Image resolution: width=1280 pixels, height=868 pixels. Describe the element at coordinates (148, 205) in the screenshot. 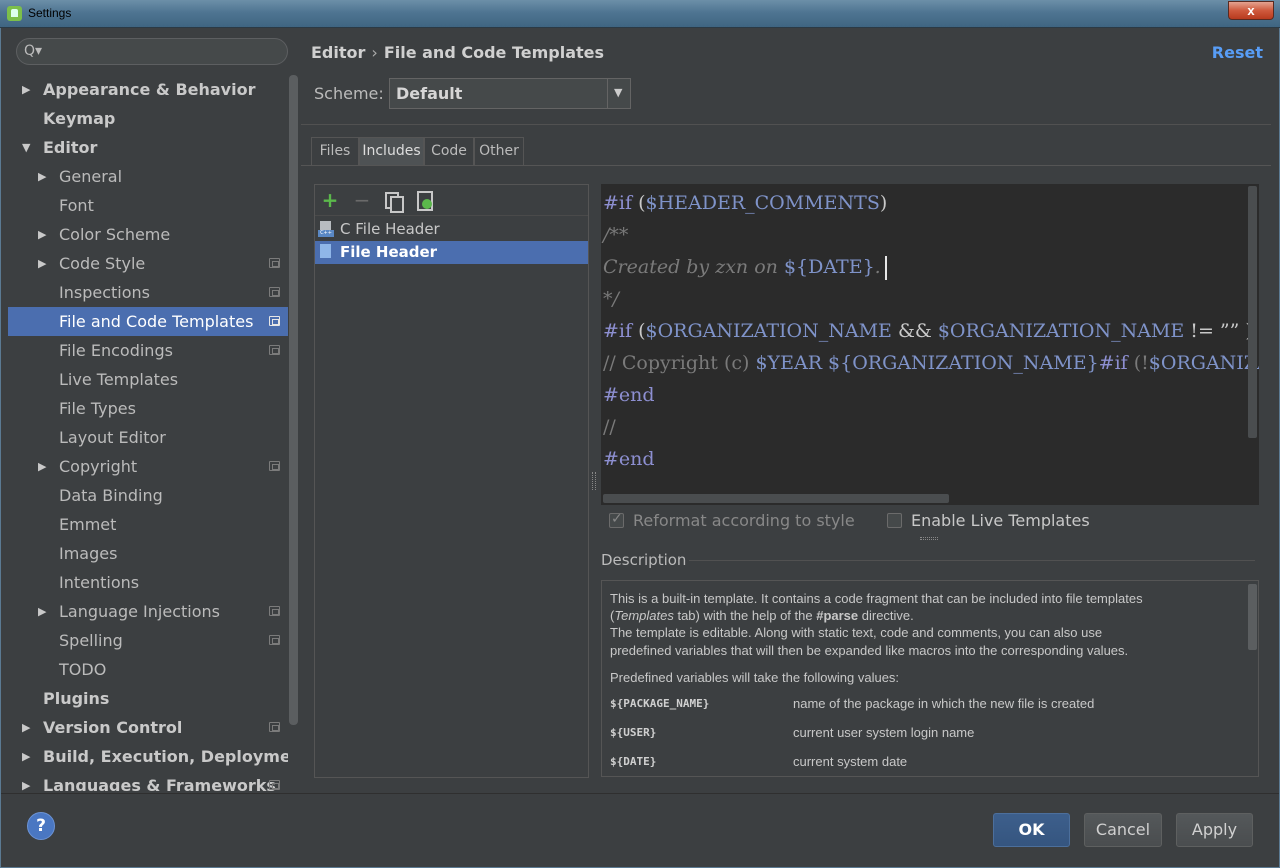

I see `sidebar-item-font: Font` at that location.